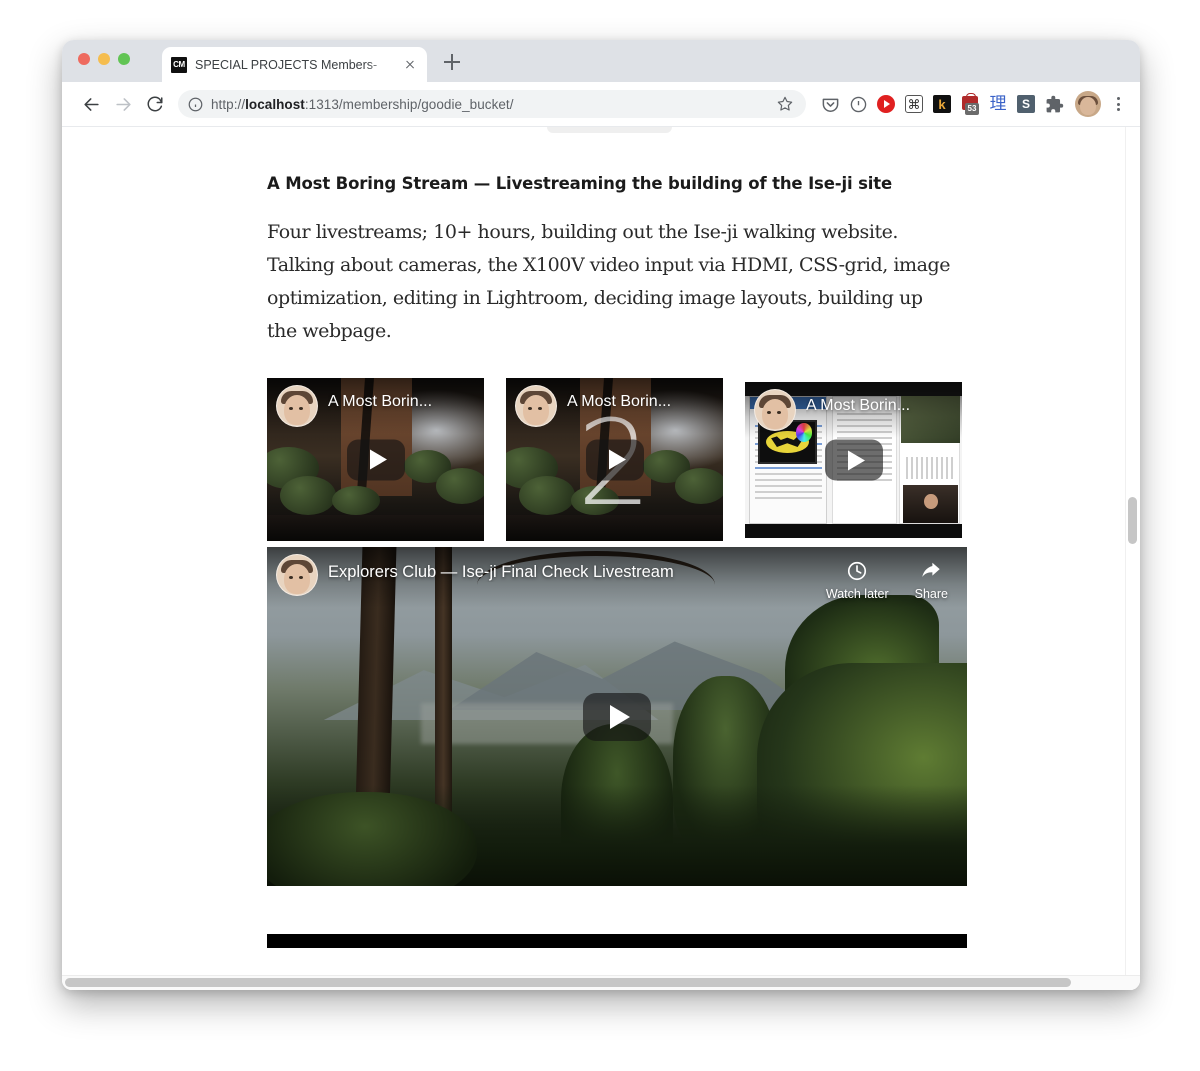  Describe the element at coordinates (972, 109) in the screenshot. I see `badge-count: 53` at that location.